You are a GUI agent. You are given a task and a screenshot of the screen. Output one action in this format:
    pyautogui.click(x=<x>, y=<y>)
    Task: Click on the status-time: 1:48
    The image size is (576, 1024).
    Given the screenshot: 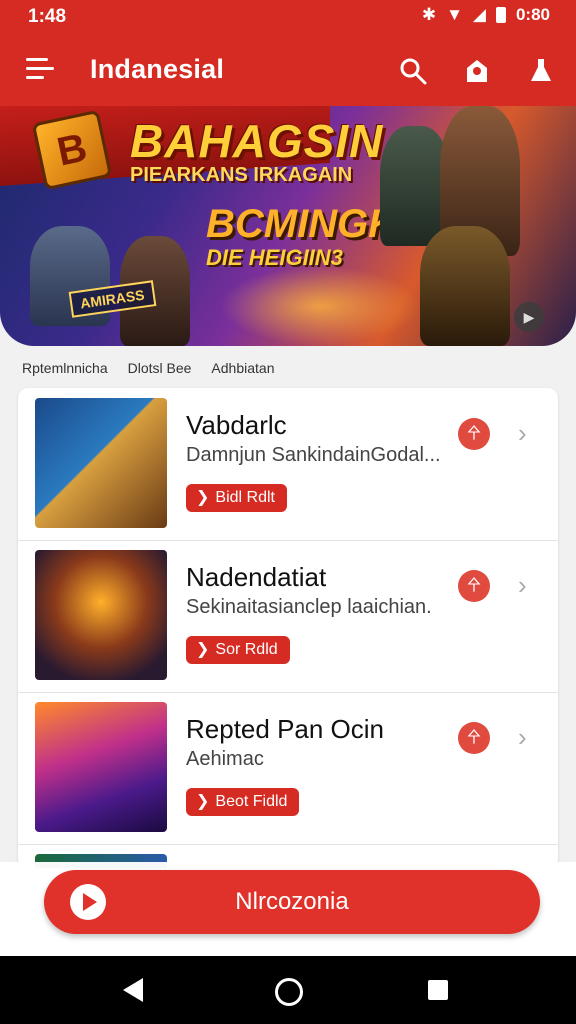 What is the action you would take?
    pyautogui.click(x=47, y=16)
    